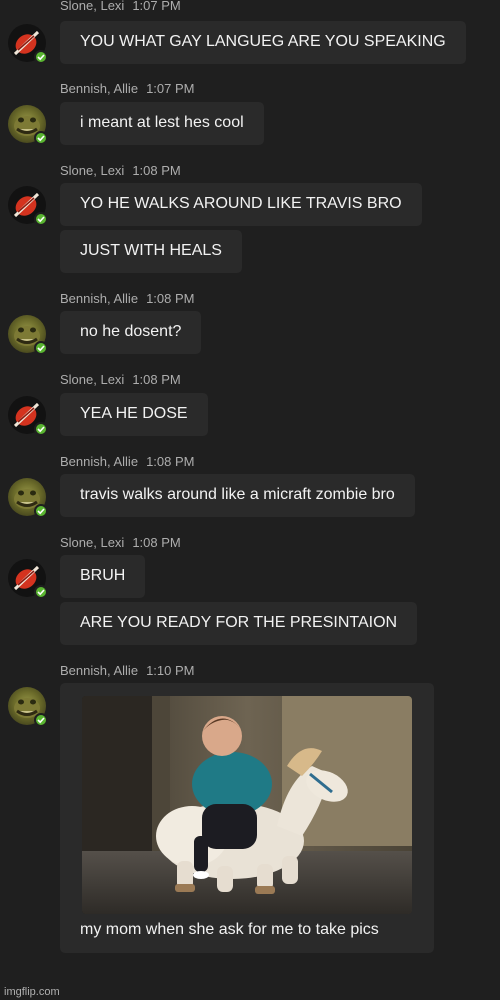 The image size is (500, 1000). Describe the element at coordinates (229, 929) in the screenshot. I see `image-caption: my mom when she ask for me to take pics` at that location.